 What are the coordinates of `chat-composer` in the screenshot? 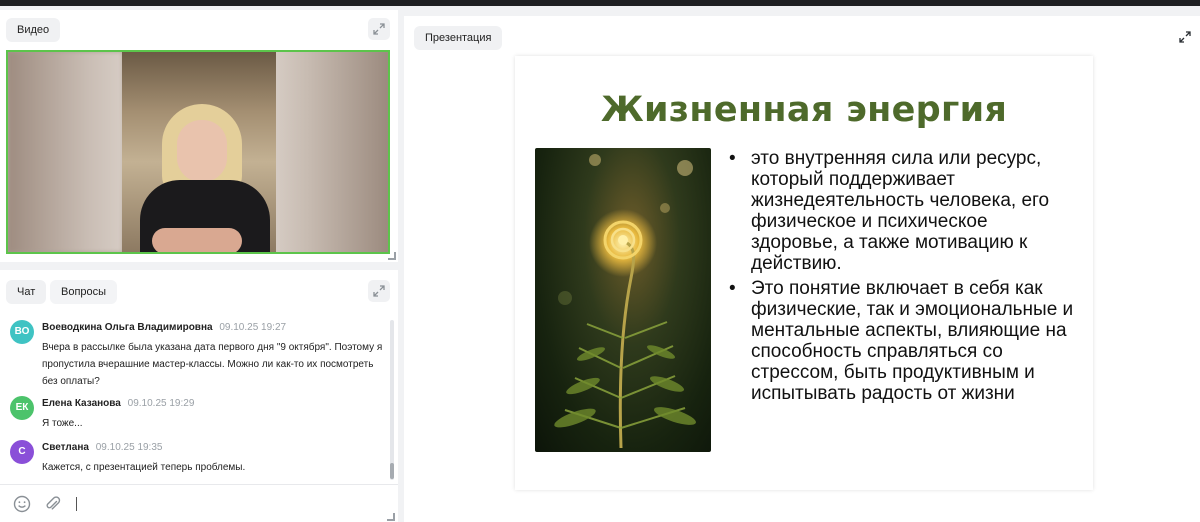 It's located at (199, 503).